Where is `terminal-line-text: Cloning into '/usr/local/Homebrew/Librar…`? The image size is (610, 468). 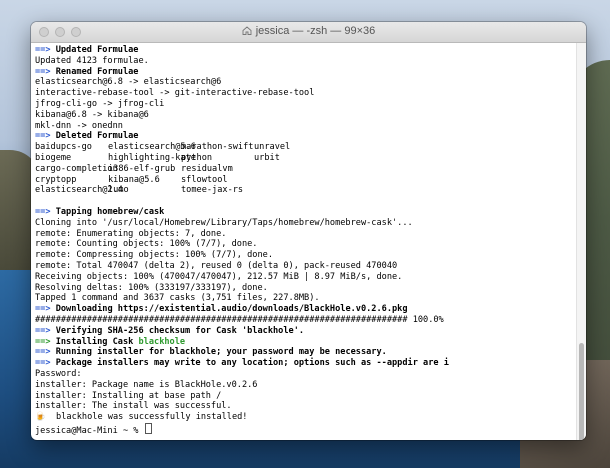 terminal-line-text: Cloning into '/usr/local/Homebrew/Librar… is located at coordinates (224, 222).